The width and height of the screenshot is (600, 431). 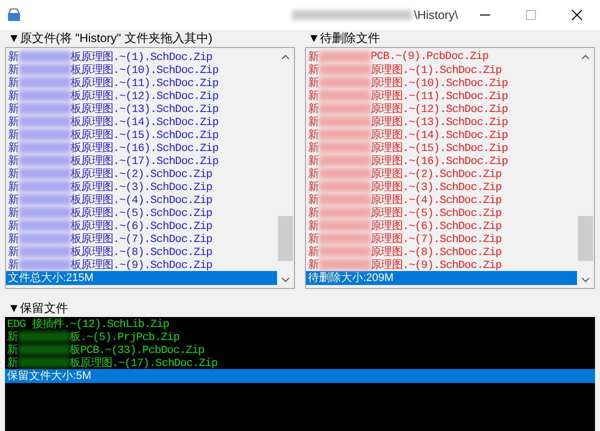 I want to click on file-name: 板PCB.~(33).PcbDoc.Zip, so click(x=137, y=350).